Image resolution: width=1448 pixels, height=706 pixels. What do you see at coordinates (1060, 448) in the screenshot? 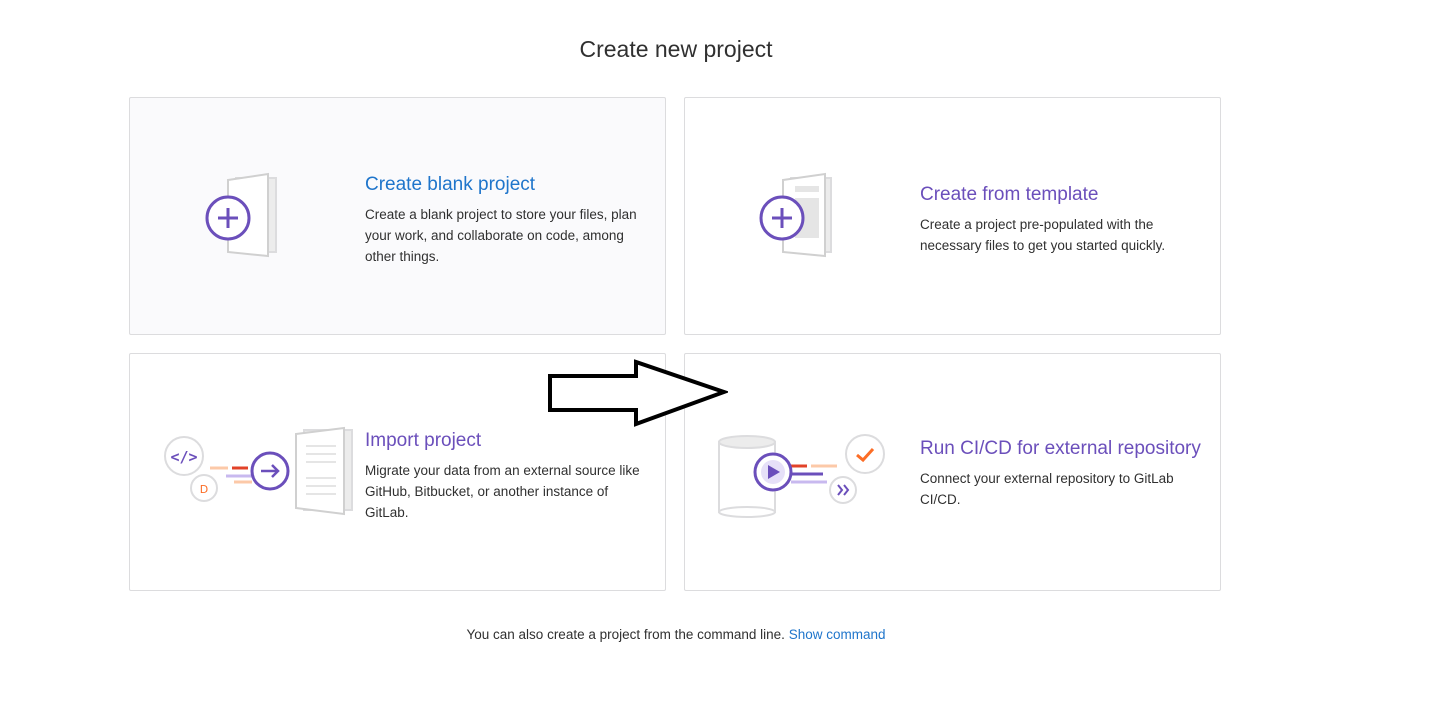
I see `run-cicd-title: Run CI/CD for external repository` at bounding box center [1060, 448].